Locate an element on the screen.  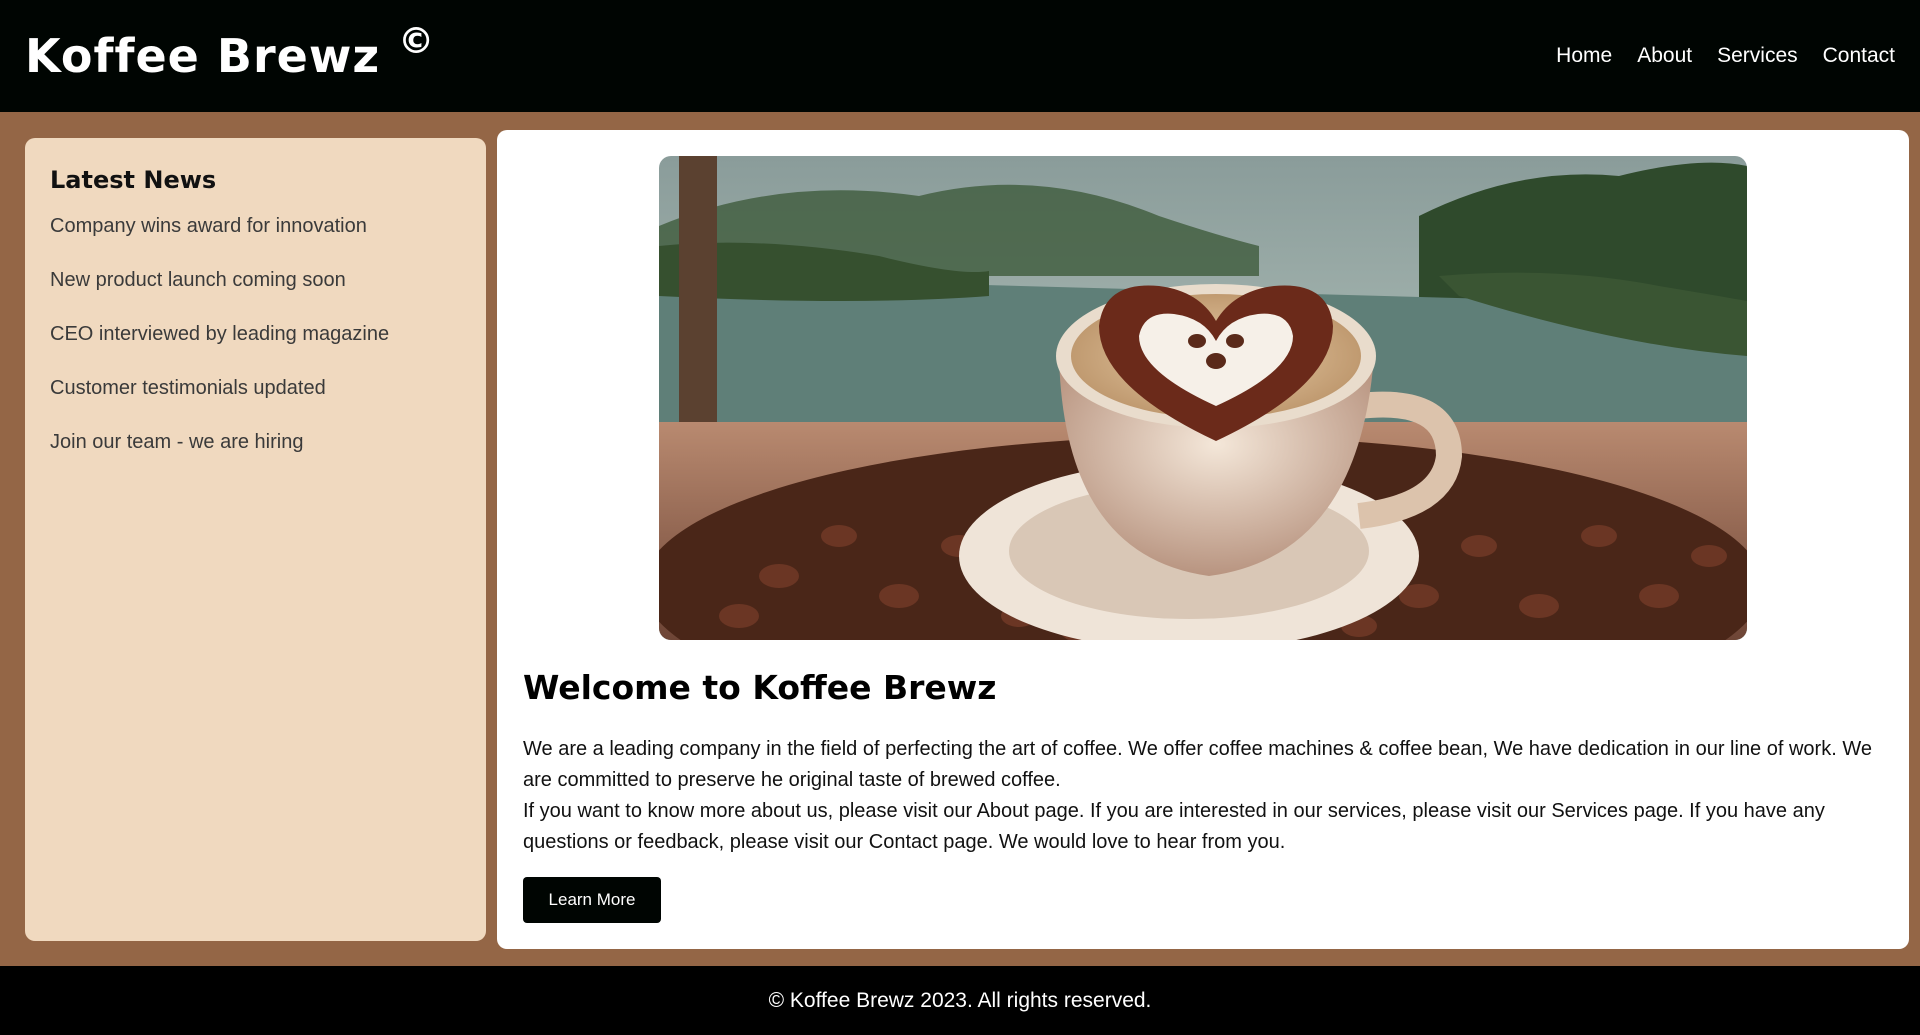
nav-services-link: Services is located at coordinates (1757, 56).